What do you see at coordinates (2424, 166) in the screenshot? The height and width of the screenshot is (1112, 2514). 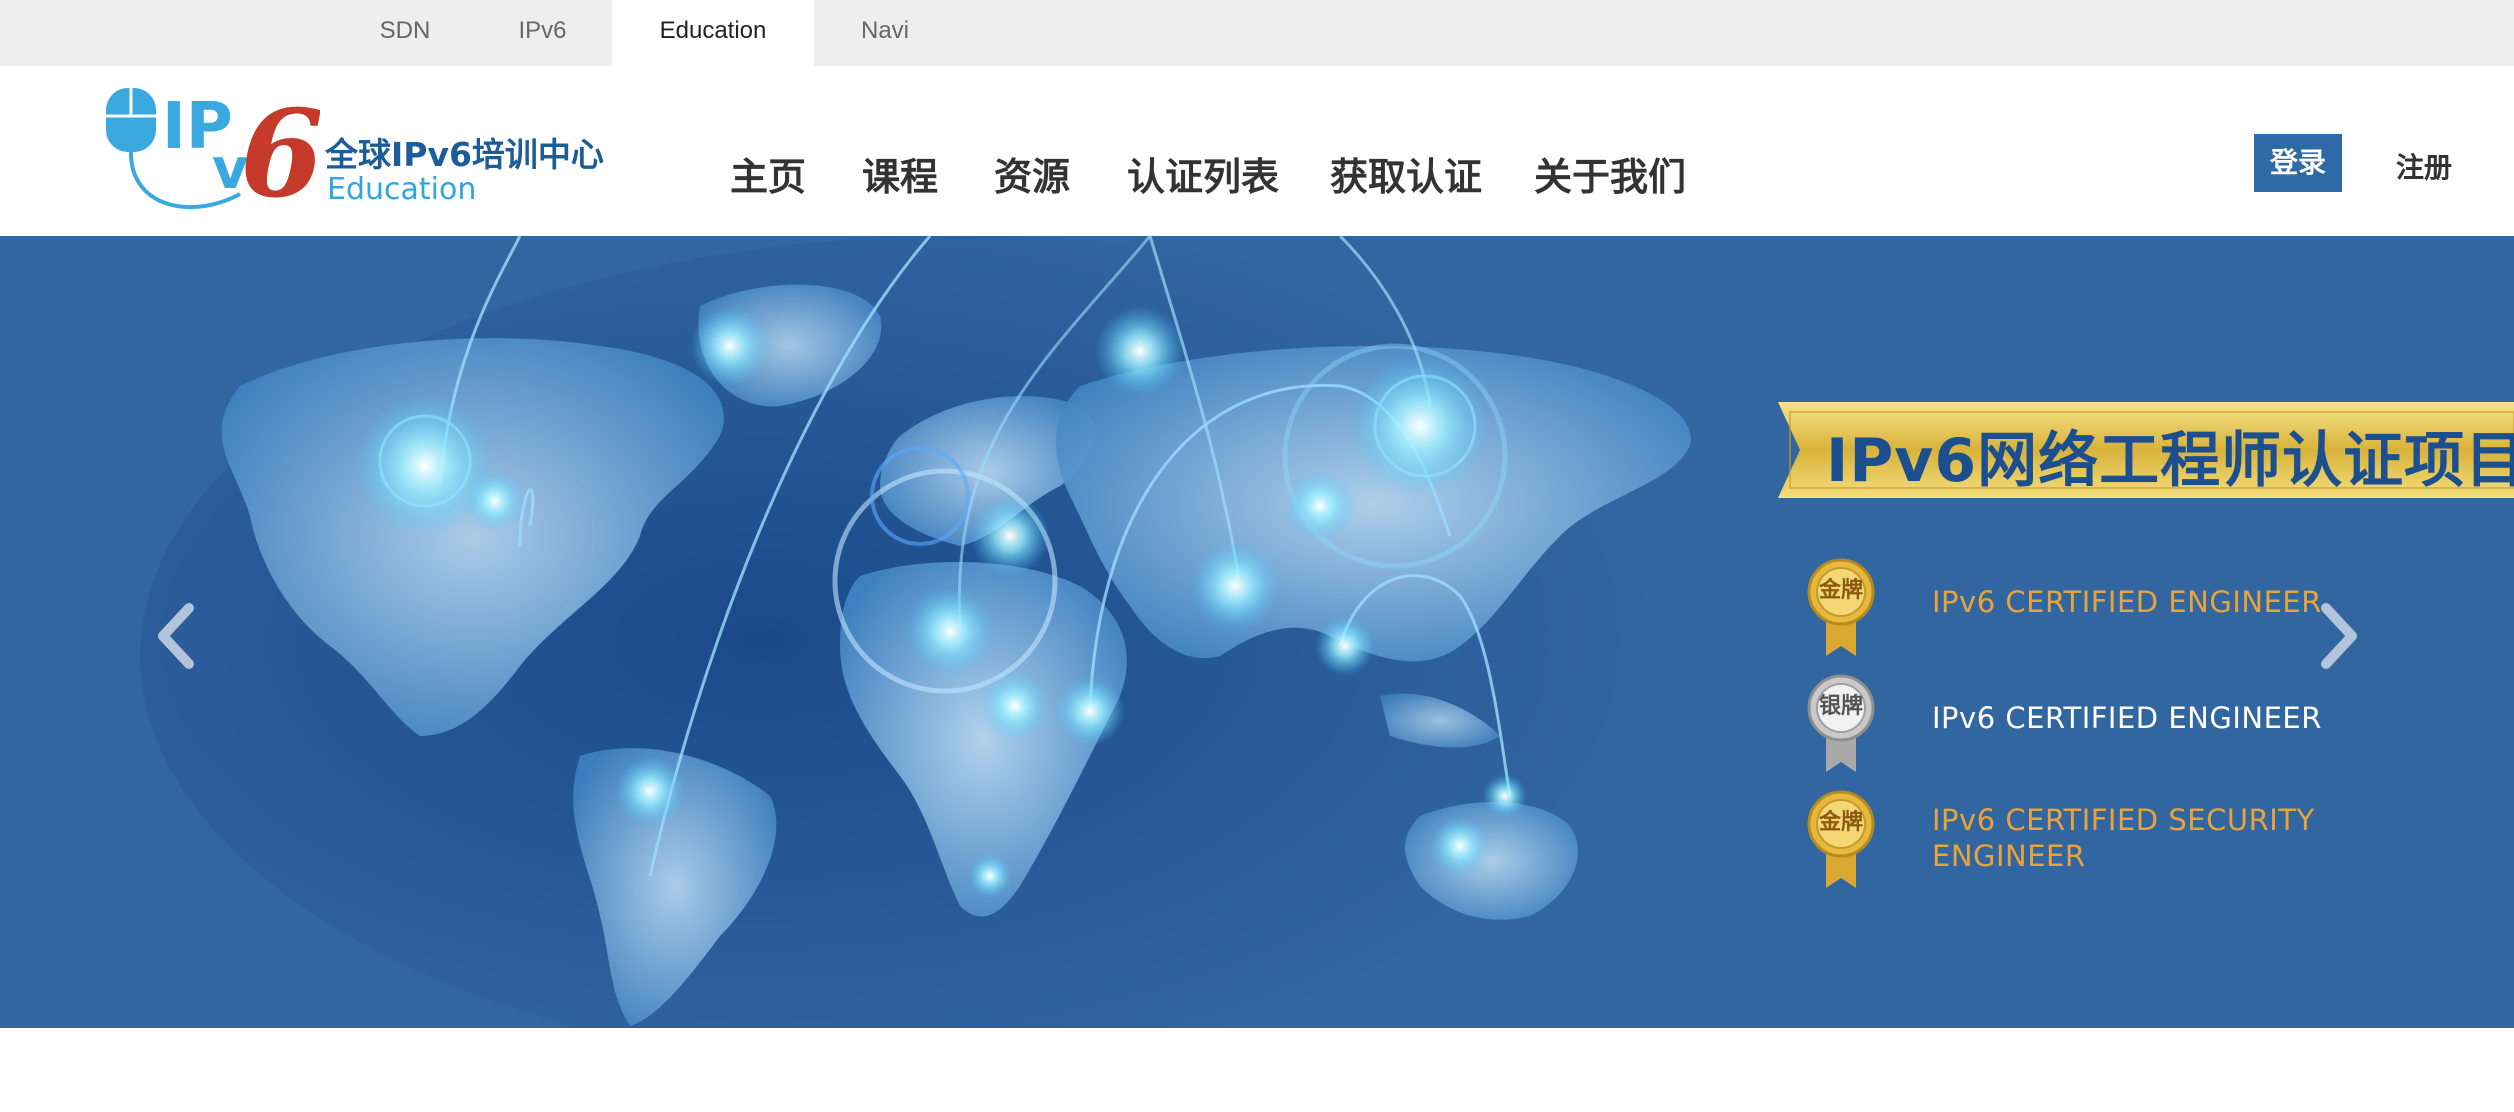 I see `register-link: 注册` at bounding box center [2424, 166].